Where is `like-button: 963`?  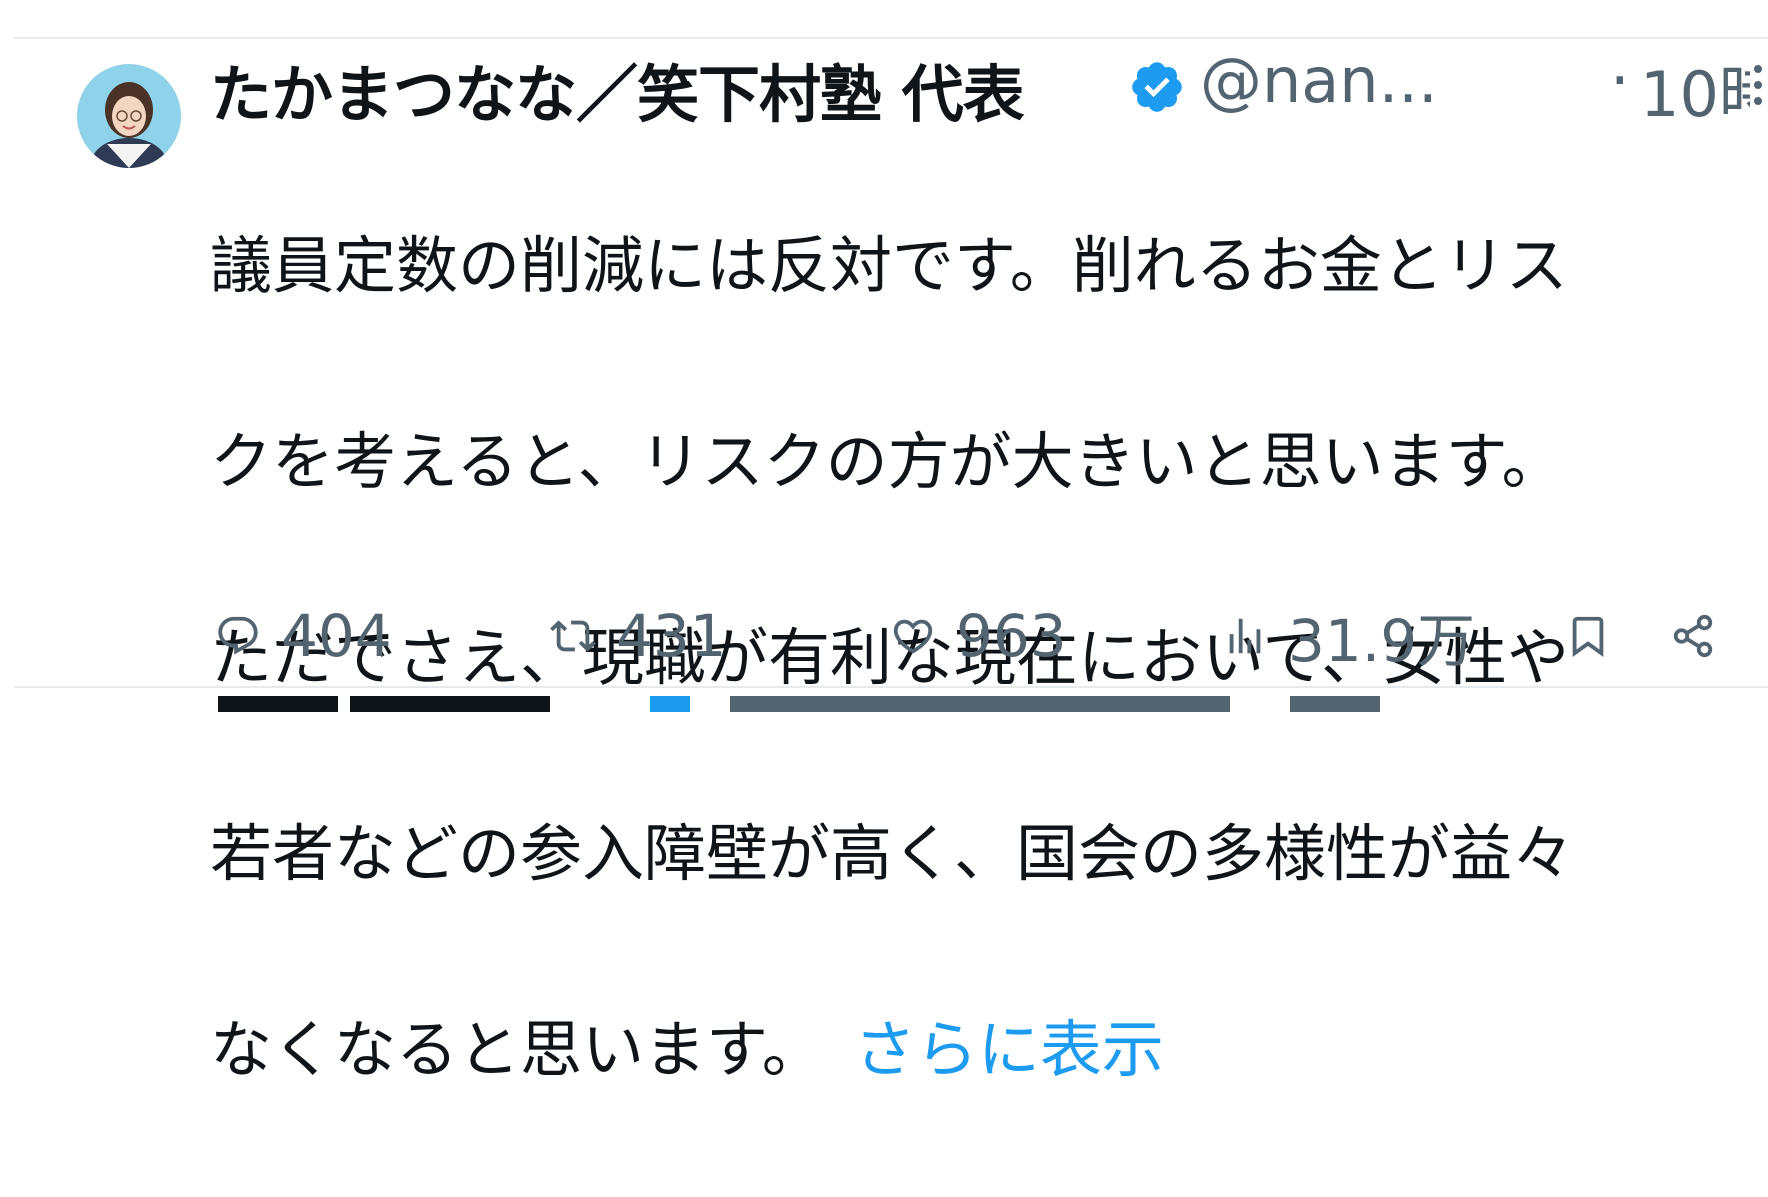 like-button: 963 is located at coordinates (978, 636).